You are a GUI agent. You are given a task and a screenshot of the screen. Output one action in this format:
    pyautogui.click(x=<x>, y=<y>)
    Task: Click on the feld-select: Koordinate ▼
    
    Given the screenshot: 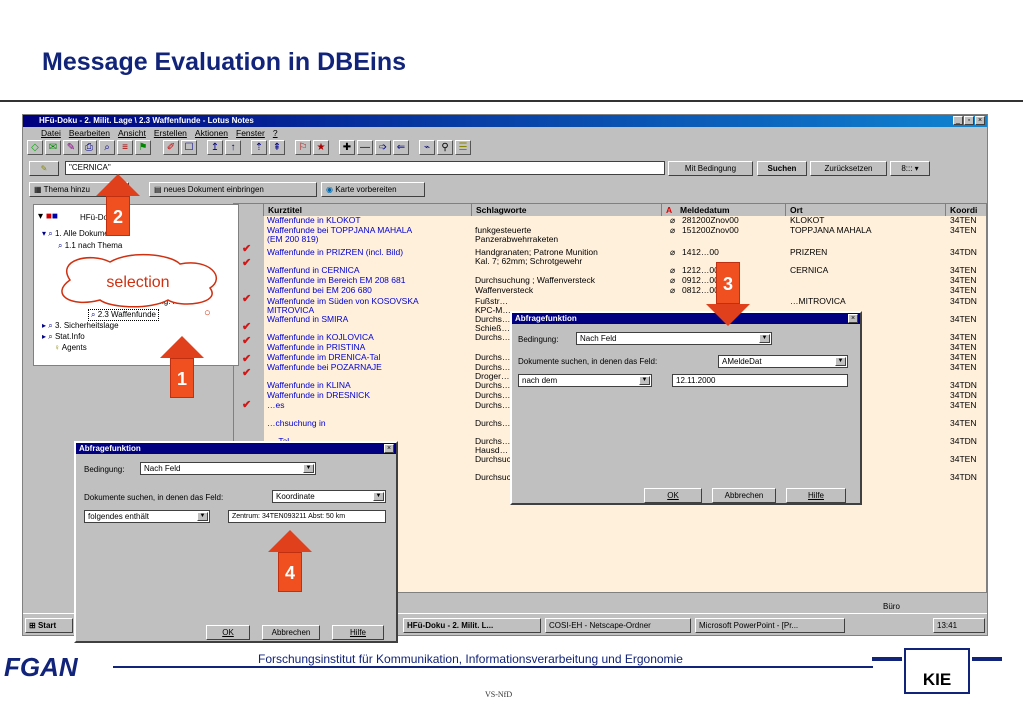 What is the action you would take?
    pyautogui.click(x=329, y=496)
    